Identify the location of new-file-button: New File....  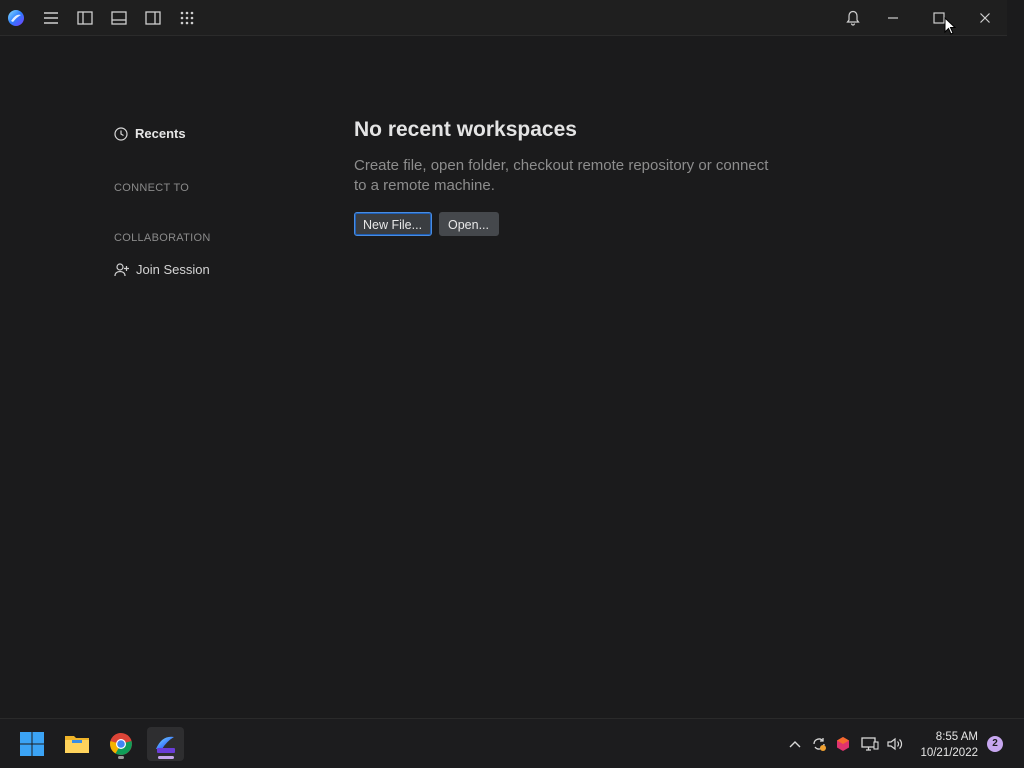
(393, 224).